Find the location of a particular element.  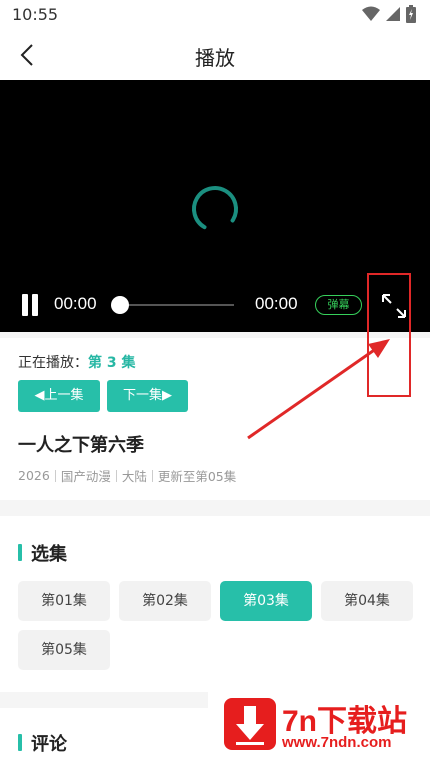

meta-region: 大陆 is located at coordinates (134, 476).